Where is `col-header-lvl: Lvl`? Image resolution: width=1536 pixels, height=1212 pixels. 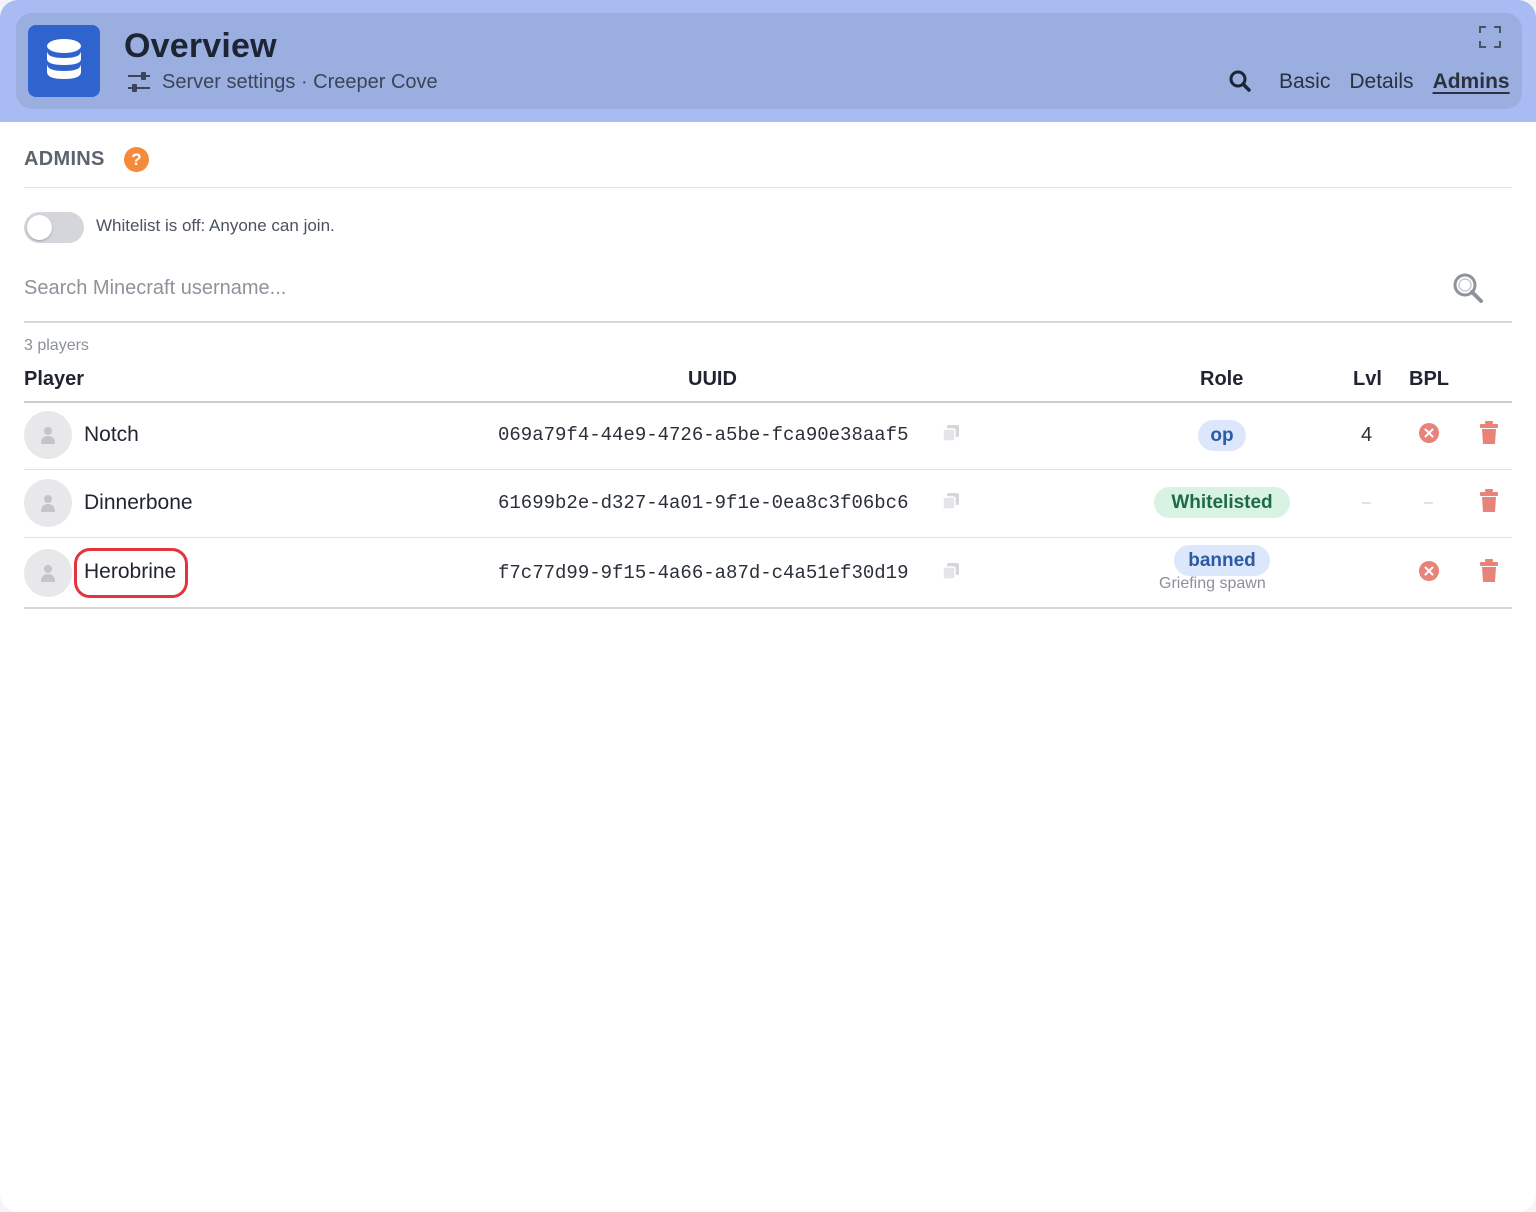 col-header-lvl: Lvl is located at coordinates (1367, 379).